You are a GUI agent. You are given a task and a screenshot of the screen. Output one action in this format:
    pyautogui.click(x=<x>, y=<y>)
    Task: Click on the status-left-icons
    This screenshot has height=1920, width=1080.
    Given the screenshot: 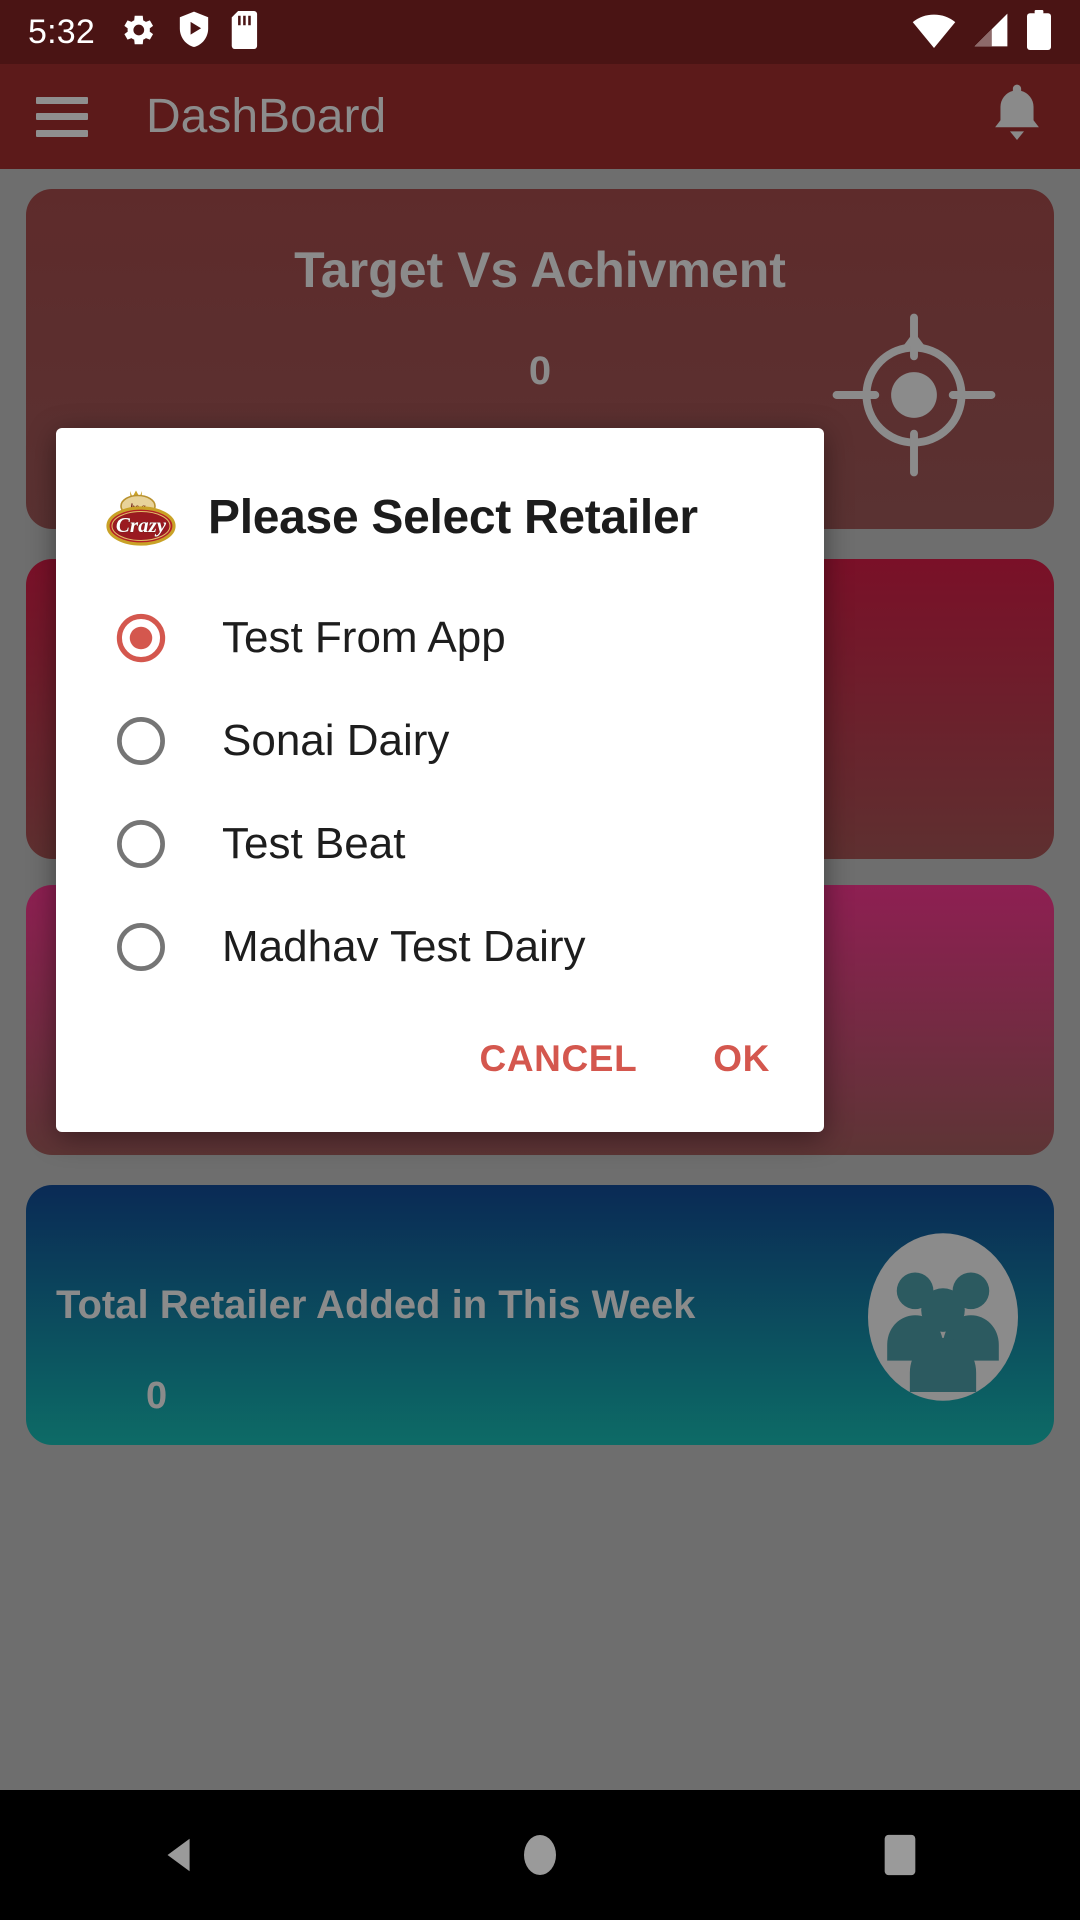 What is the action you would take?
    pyautogui.click(x=190, y=32)
    